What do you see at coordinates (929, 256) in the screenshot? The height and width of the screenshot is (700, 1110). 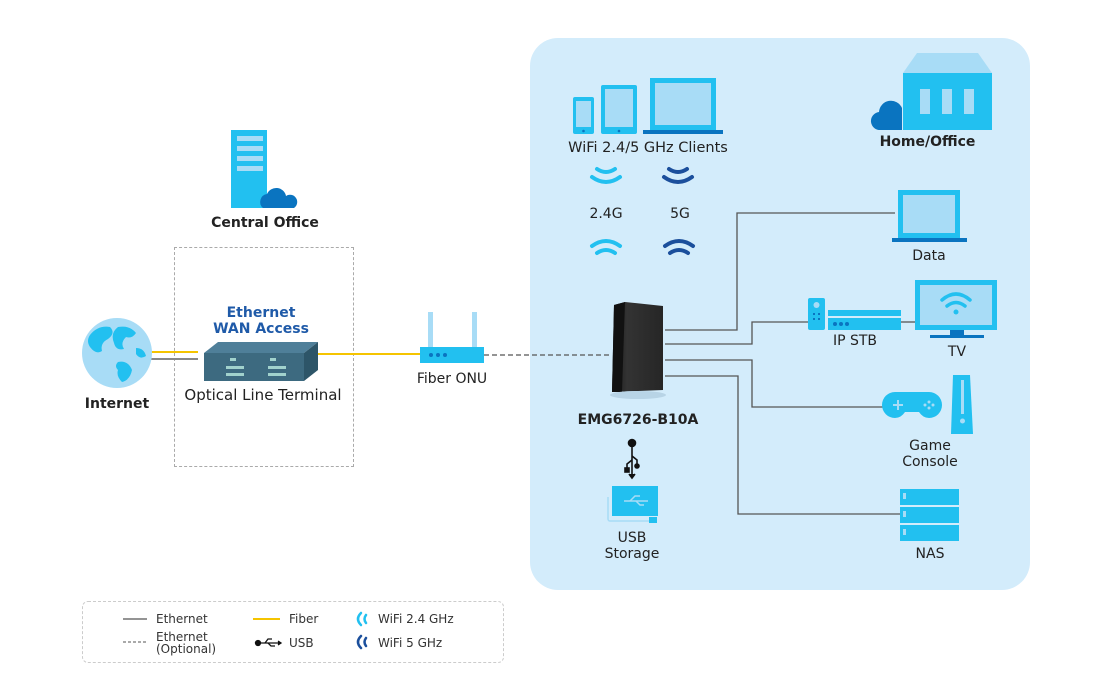 I see `data-label: Data` at bounding box center [929, 256].